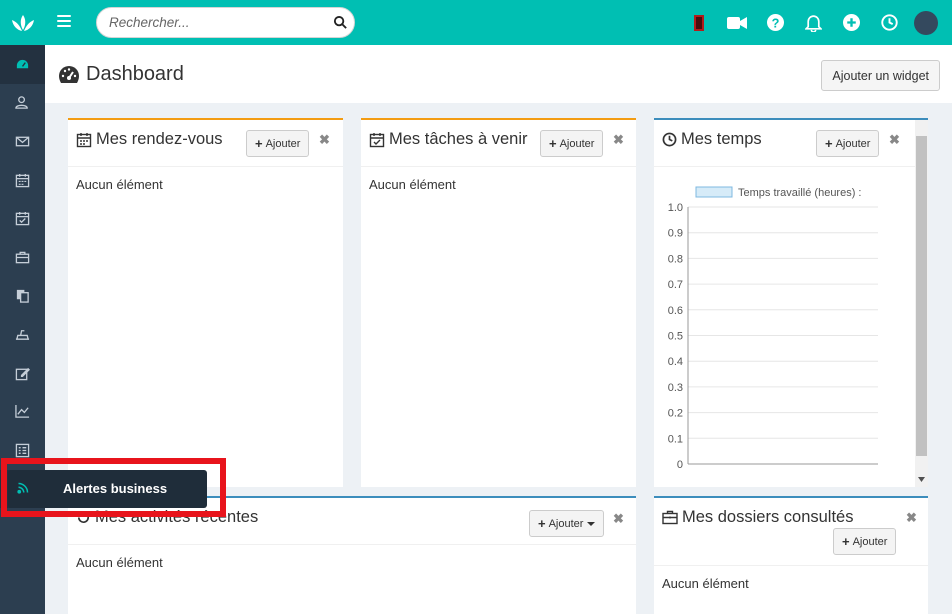  Describe the element at coordinates (813, 22) in the screenshot. I see `notifications-button` at that location.